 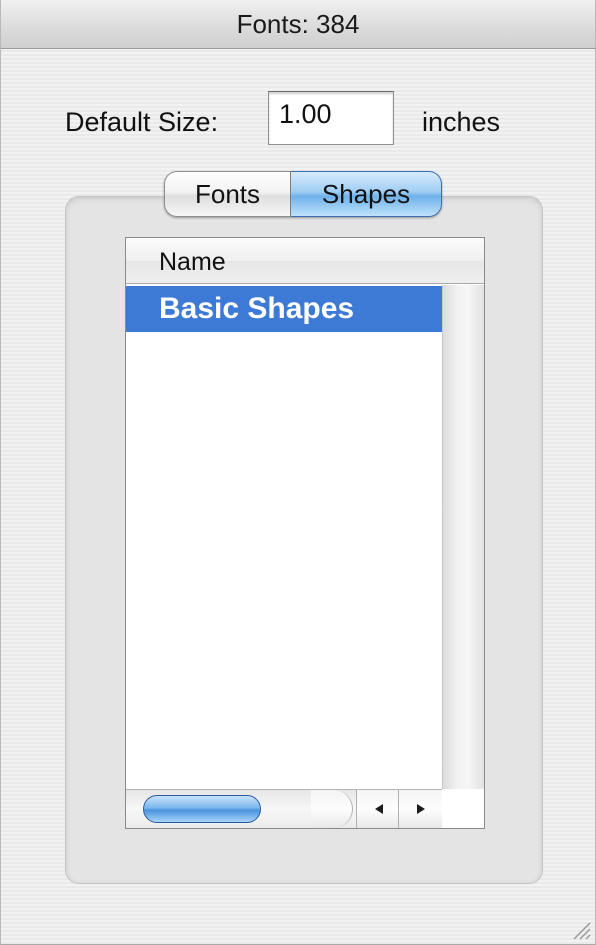 I want to click on scroll-right-button, so click(x=420, y=809).